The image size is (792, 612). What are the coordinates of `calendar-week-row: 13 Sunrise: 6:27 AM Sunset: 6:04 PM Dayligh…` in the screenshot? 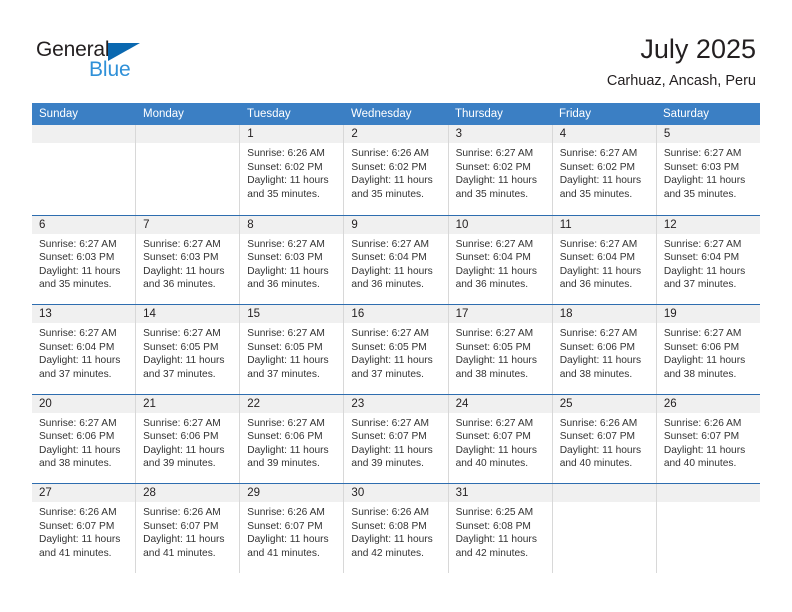 It's located at (396, 349).